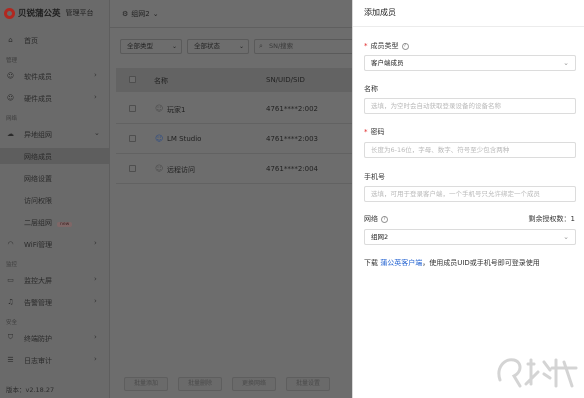 The width and height of the screenshot is (584, 398). Describe the element at coordinates (386, 46) in the screenshot. I see `member-type-label: * 成员类型?` at that location.